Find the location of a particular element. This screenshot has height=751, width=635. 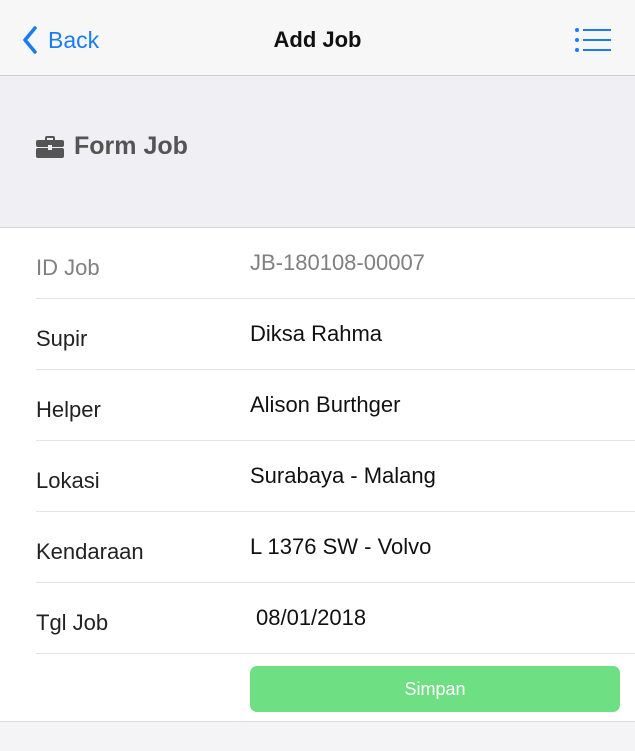

field-value: Surabaya - Malang is located at coordinates (343, 476).